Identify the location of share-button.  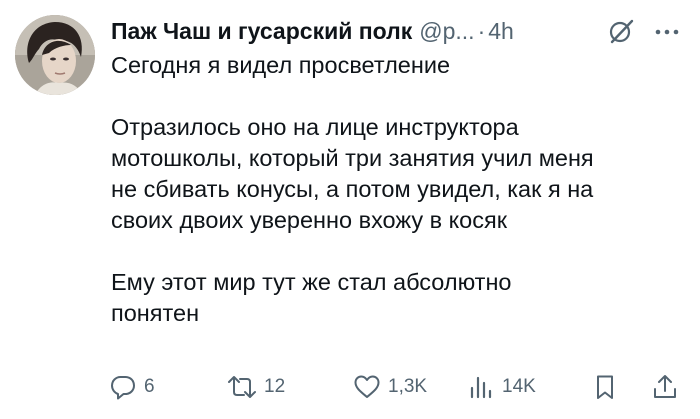
(665, 387).